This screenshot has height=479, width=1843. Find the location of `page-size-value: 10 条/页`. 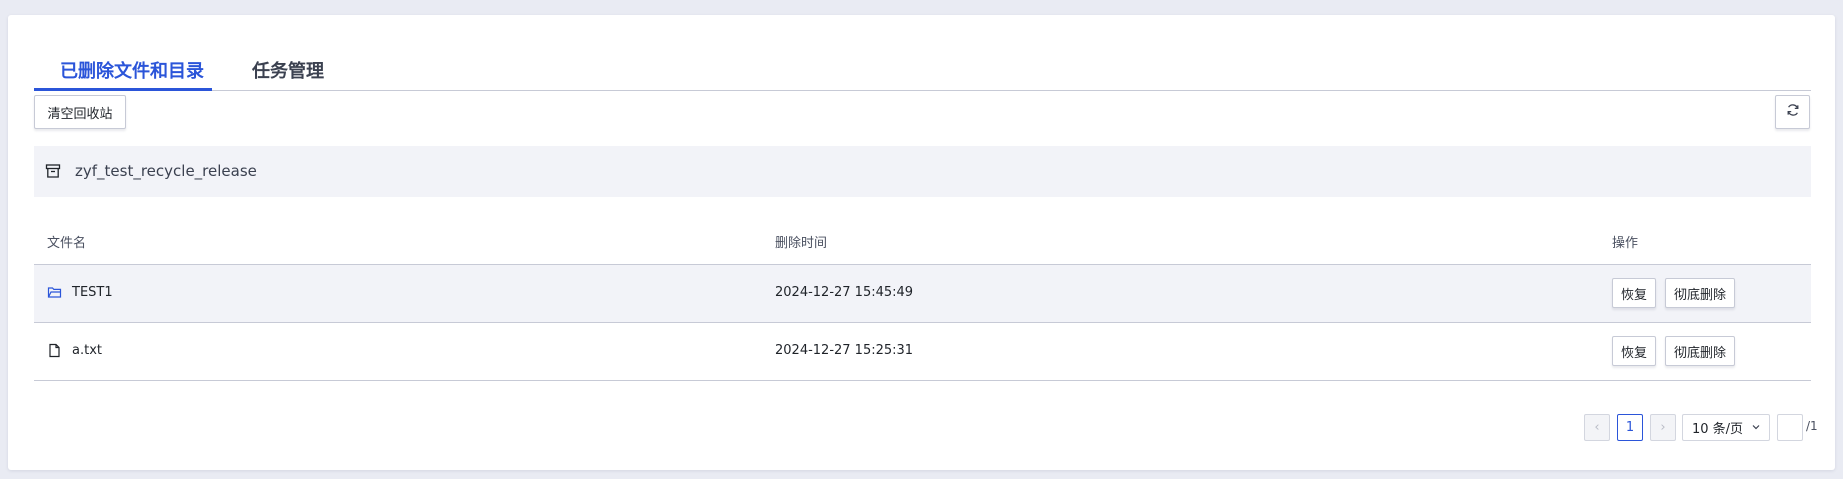

page-size-value: 10 条/页 is located at coordinates (1718, 429).